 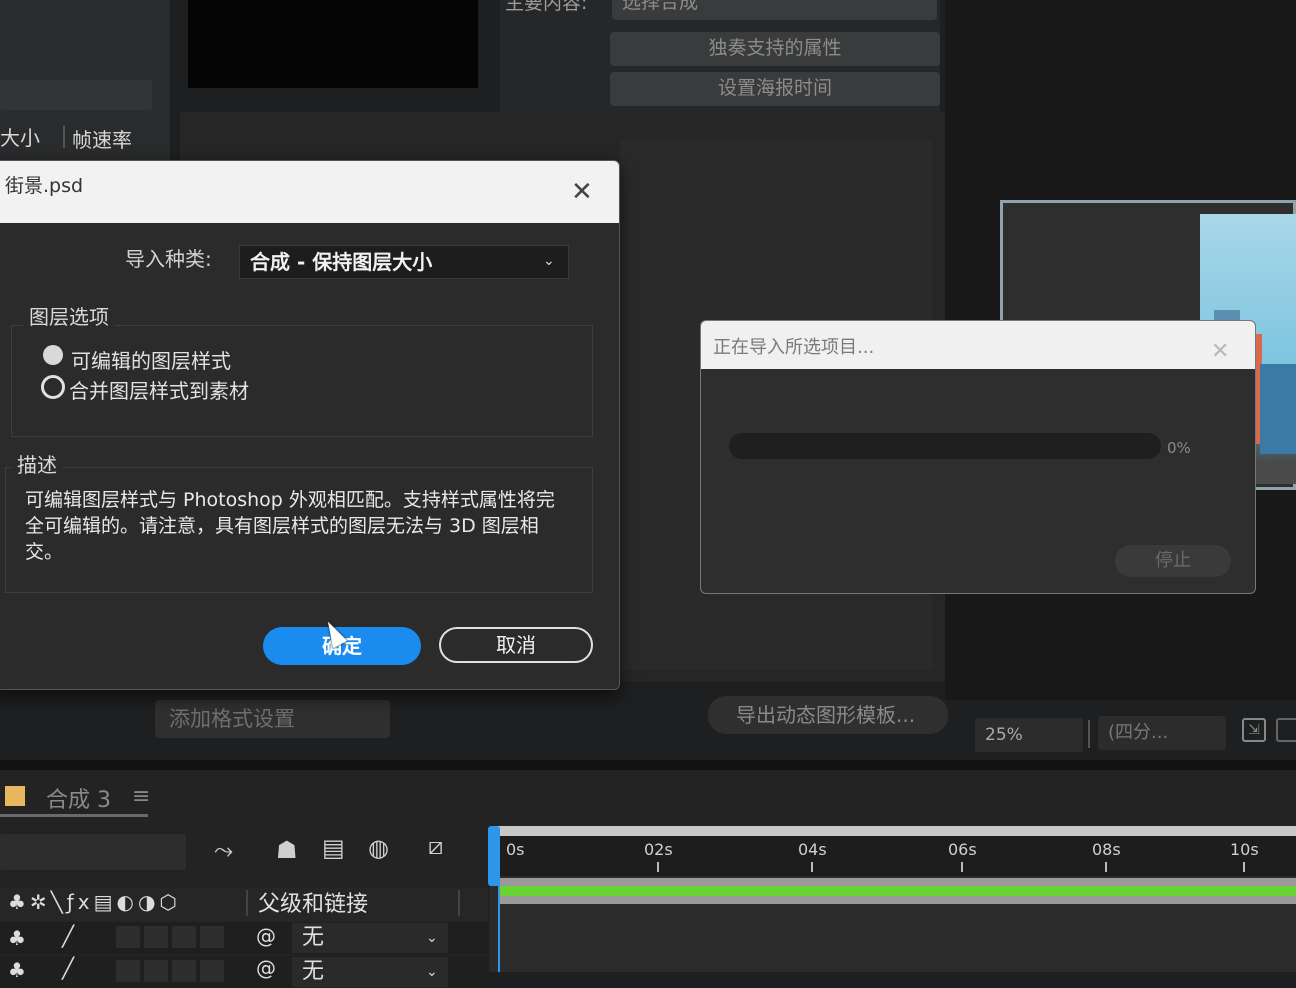 I want to click on primary-content-label: 主要内容:, so click(x=546, y=7).